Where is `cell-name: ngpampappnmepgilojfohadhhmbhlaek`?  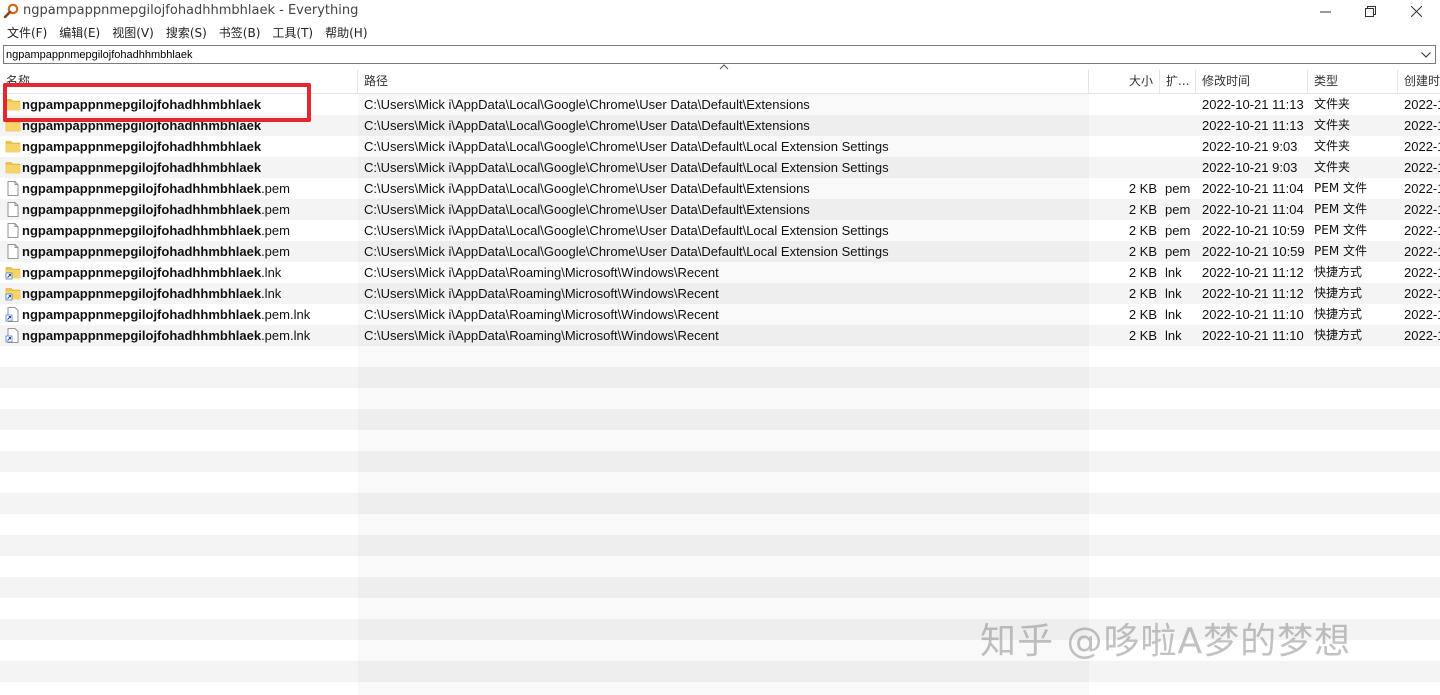
cell-name: ngpampappnmepgilojfohadhhmbhlaek is located at coordinates (180, 146).